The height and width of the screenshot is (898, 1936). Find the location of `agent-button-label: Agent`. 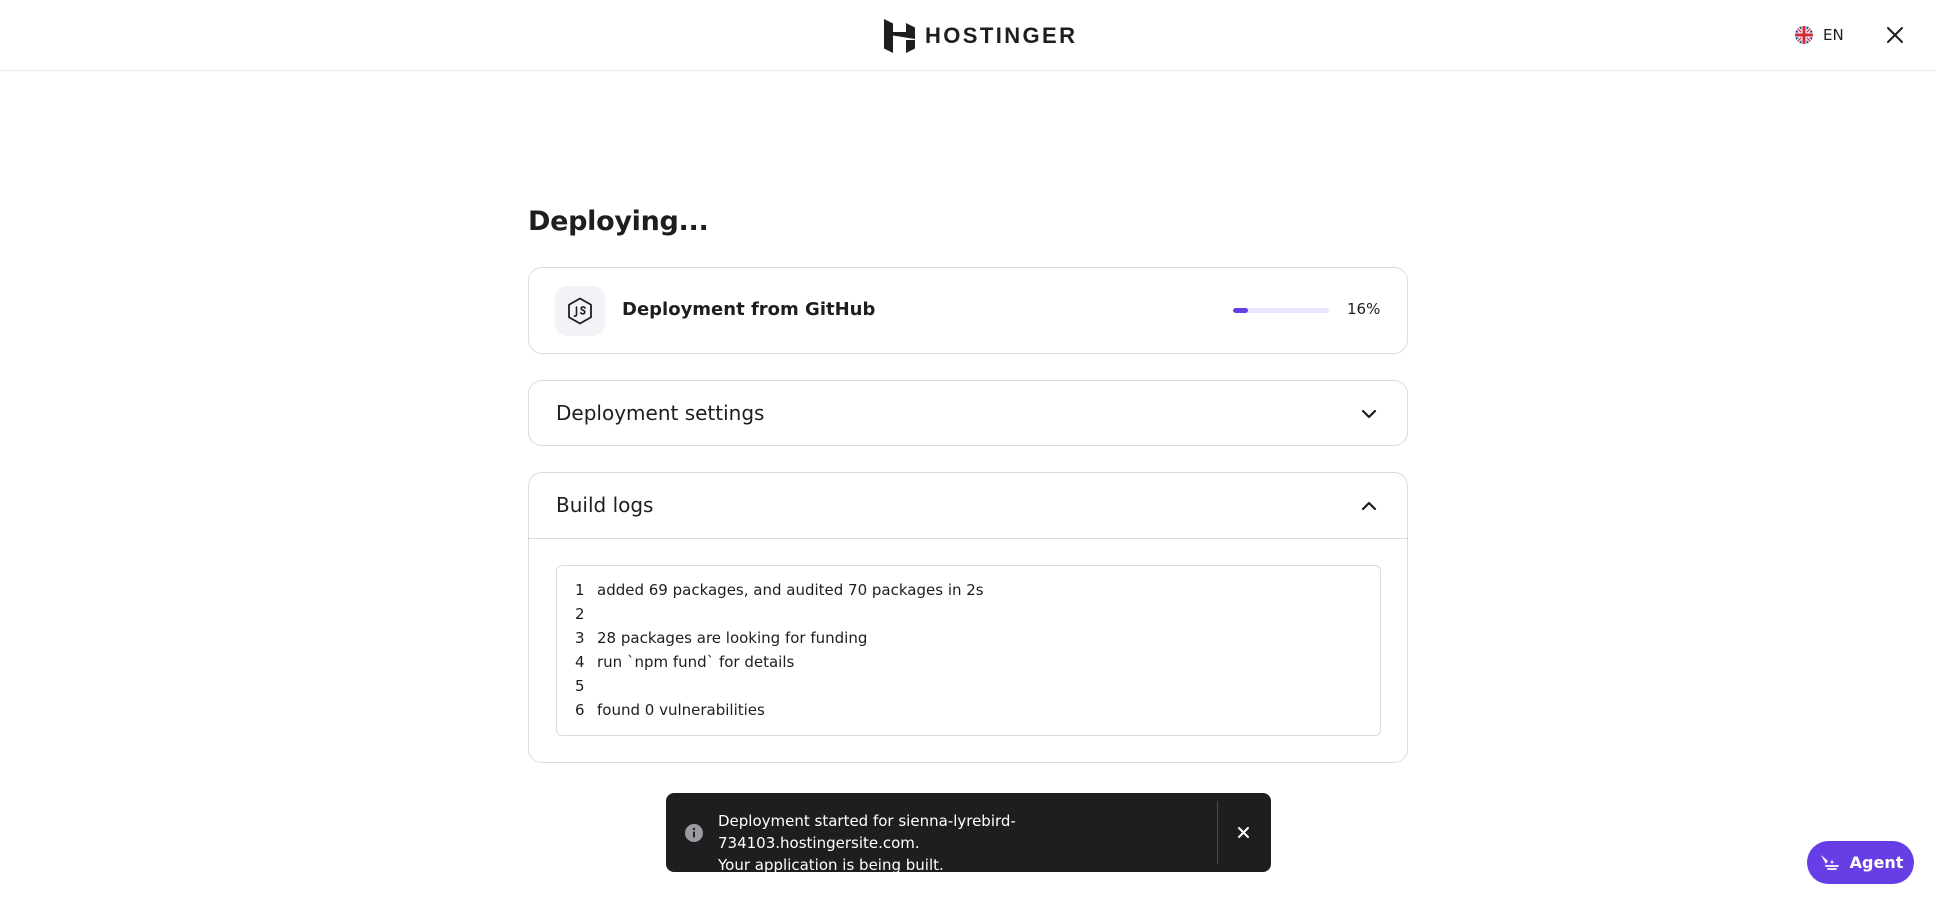

agent-button-label: Agent is located at coordinates (1876, 862).